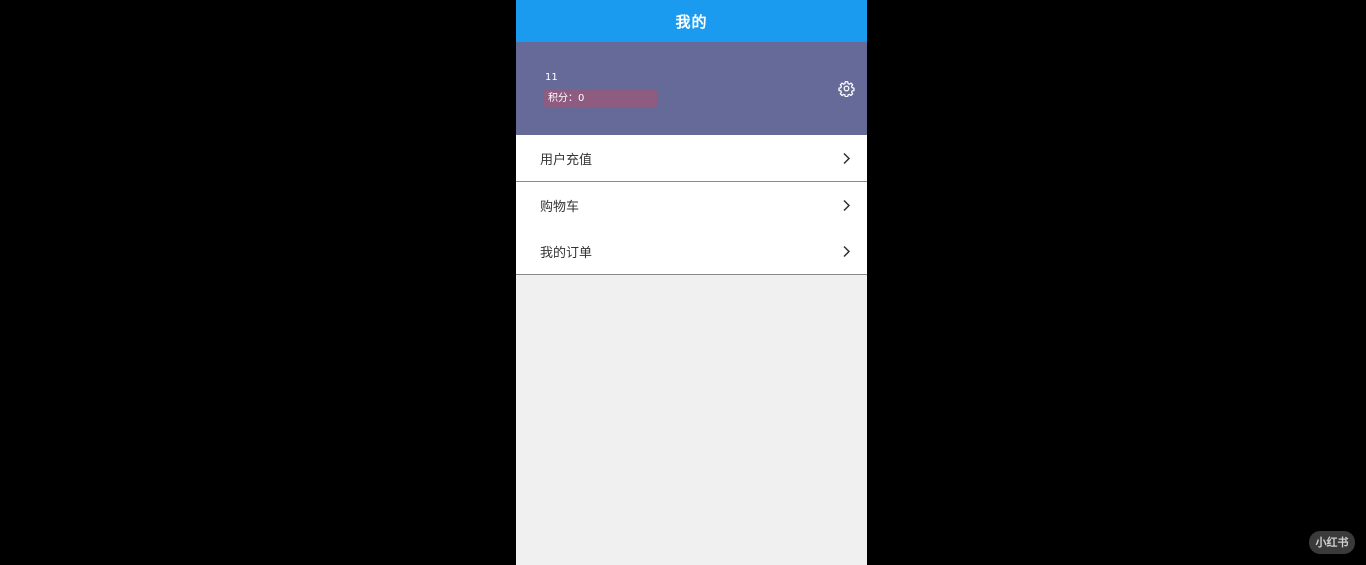  I want to click on points-badge: 积分：0, so click(600, 98).